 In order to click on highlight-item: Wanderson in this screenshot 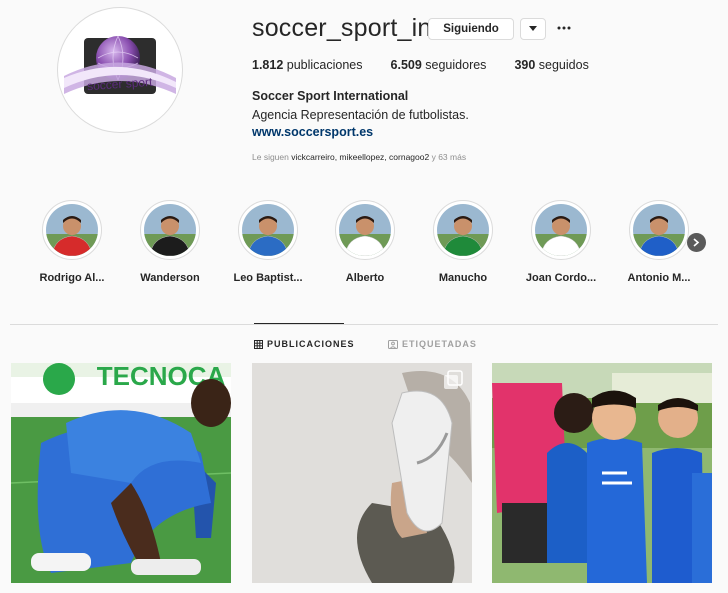, I will do `click(170, 242)`.